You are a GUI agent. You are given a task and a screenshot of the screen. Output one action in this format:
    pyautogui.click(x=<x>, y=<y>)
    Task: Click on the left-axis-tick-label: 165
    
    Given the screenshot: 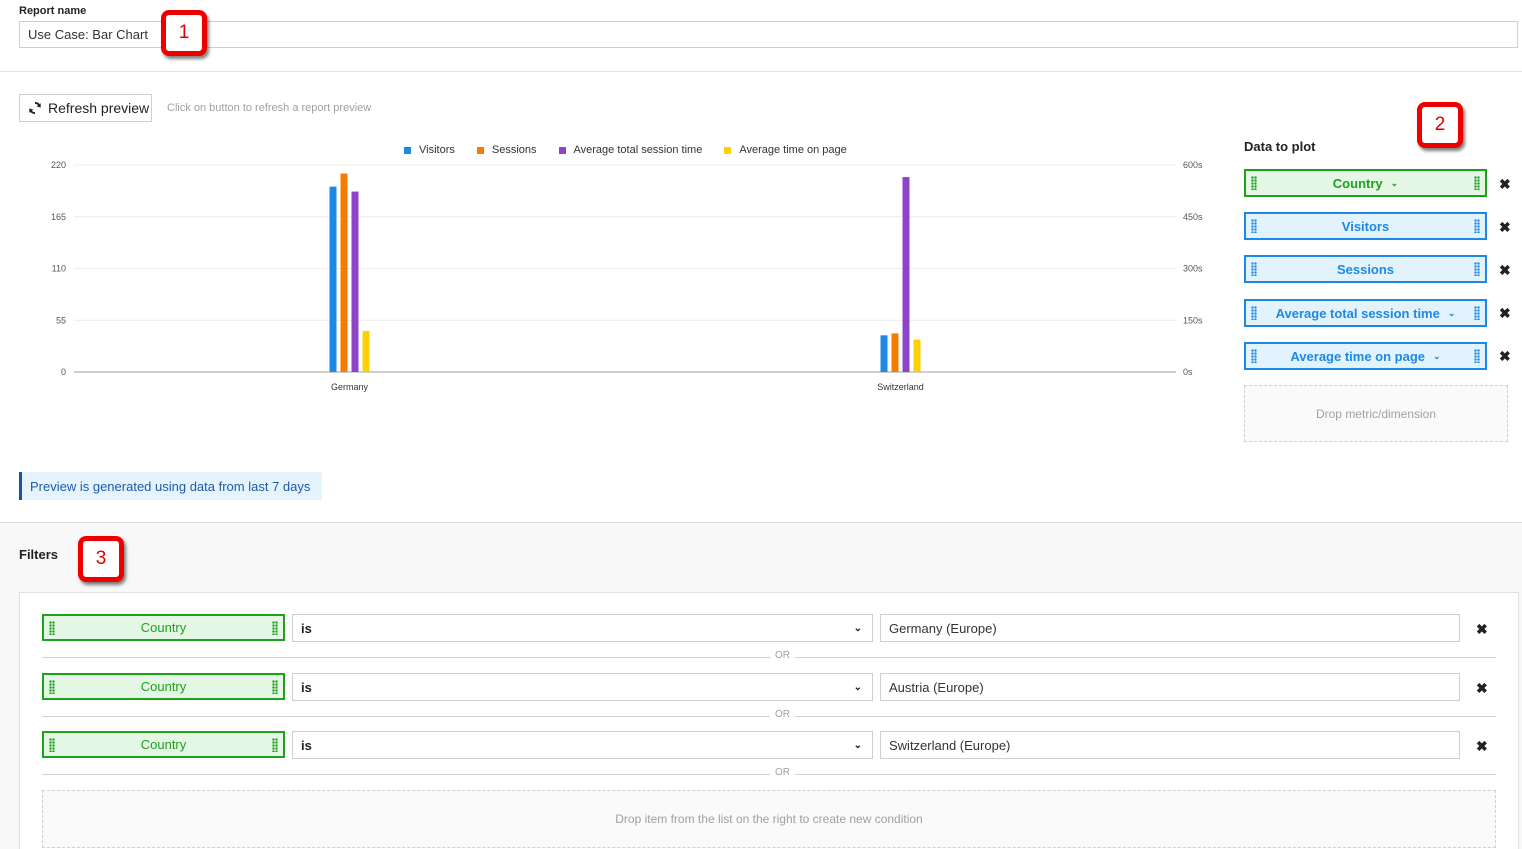 What is the action you would take?
    pyautogui.click(x=58, y=217)
    